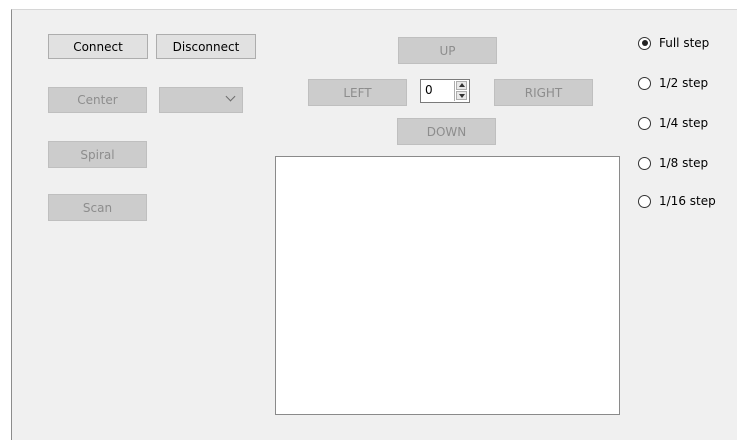 This screenshot has width=737, height=440. What do you see at coordinates (684, 43) in the screenshot?
I see `radio-label: Full step` at bounding box center [684, 43].